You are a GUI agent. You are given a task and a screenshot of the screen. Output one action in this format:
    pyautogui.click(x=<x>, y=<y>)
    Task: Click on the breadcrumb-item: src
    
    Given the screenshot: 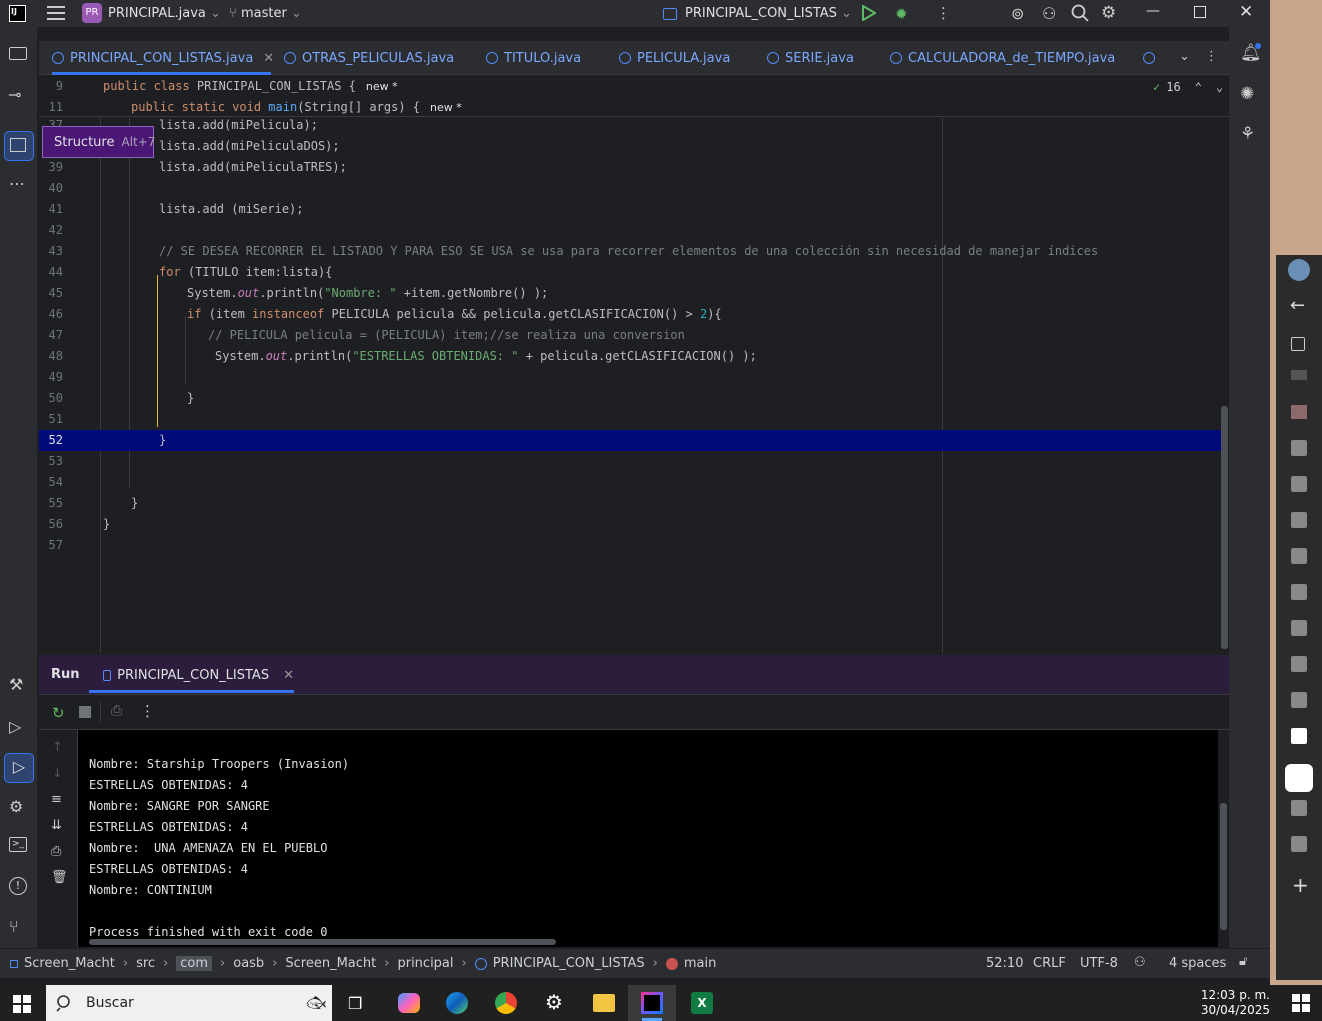 What is the action you would take?
    pyautogui.click(x=145, y=963)
    